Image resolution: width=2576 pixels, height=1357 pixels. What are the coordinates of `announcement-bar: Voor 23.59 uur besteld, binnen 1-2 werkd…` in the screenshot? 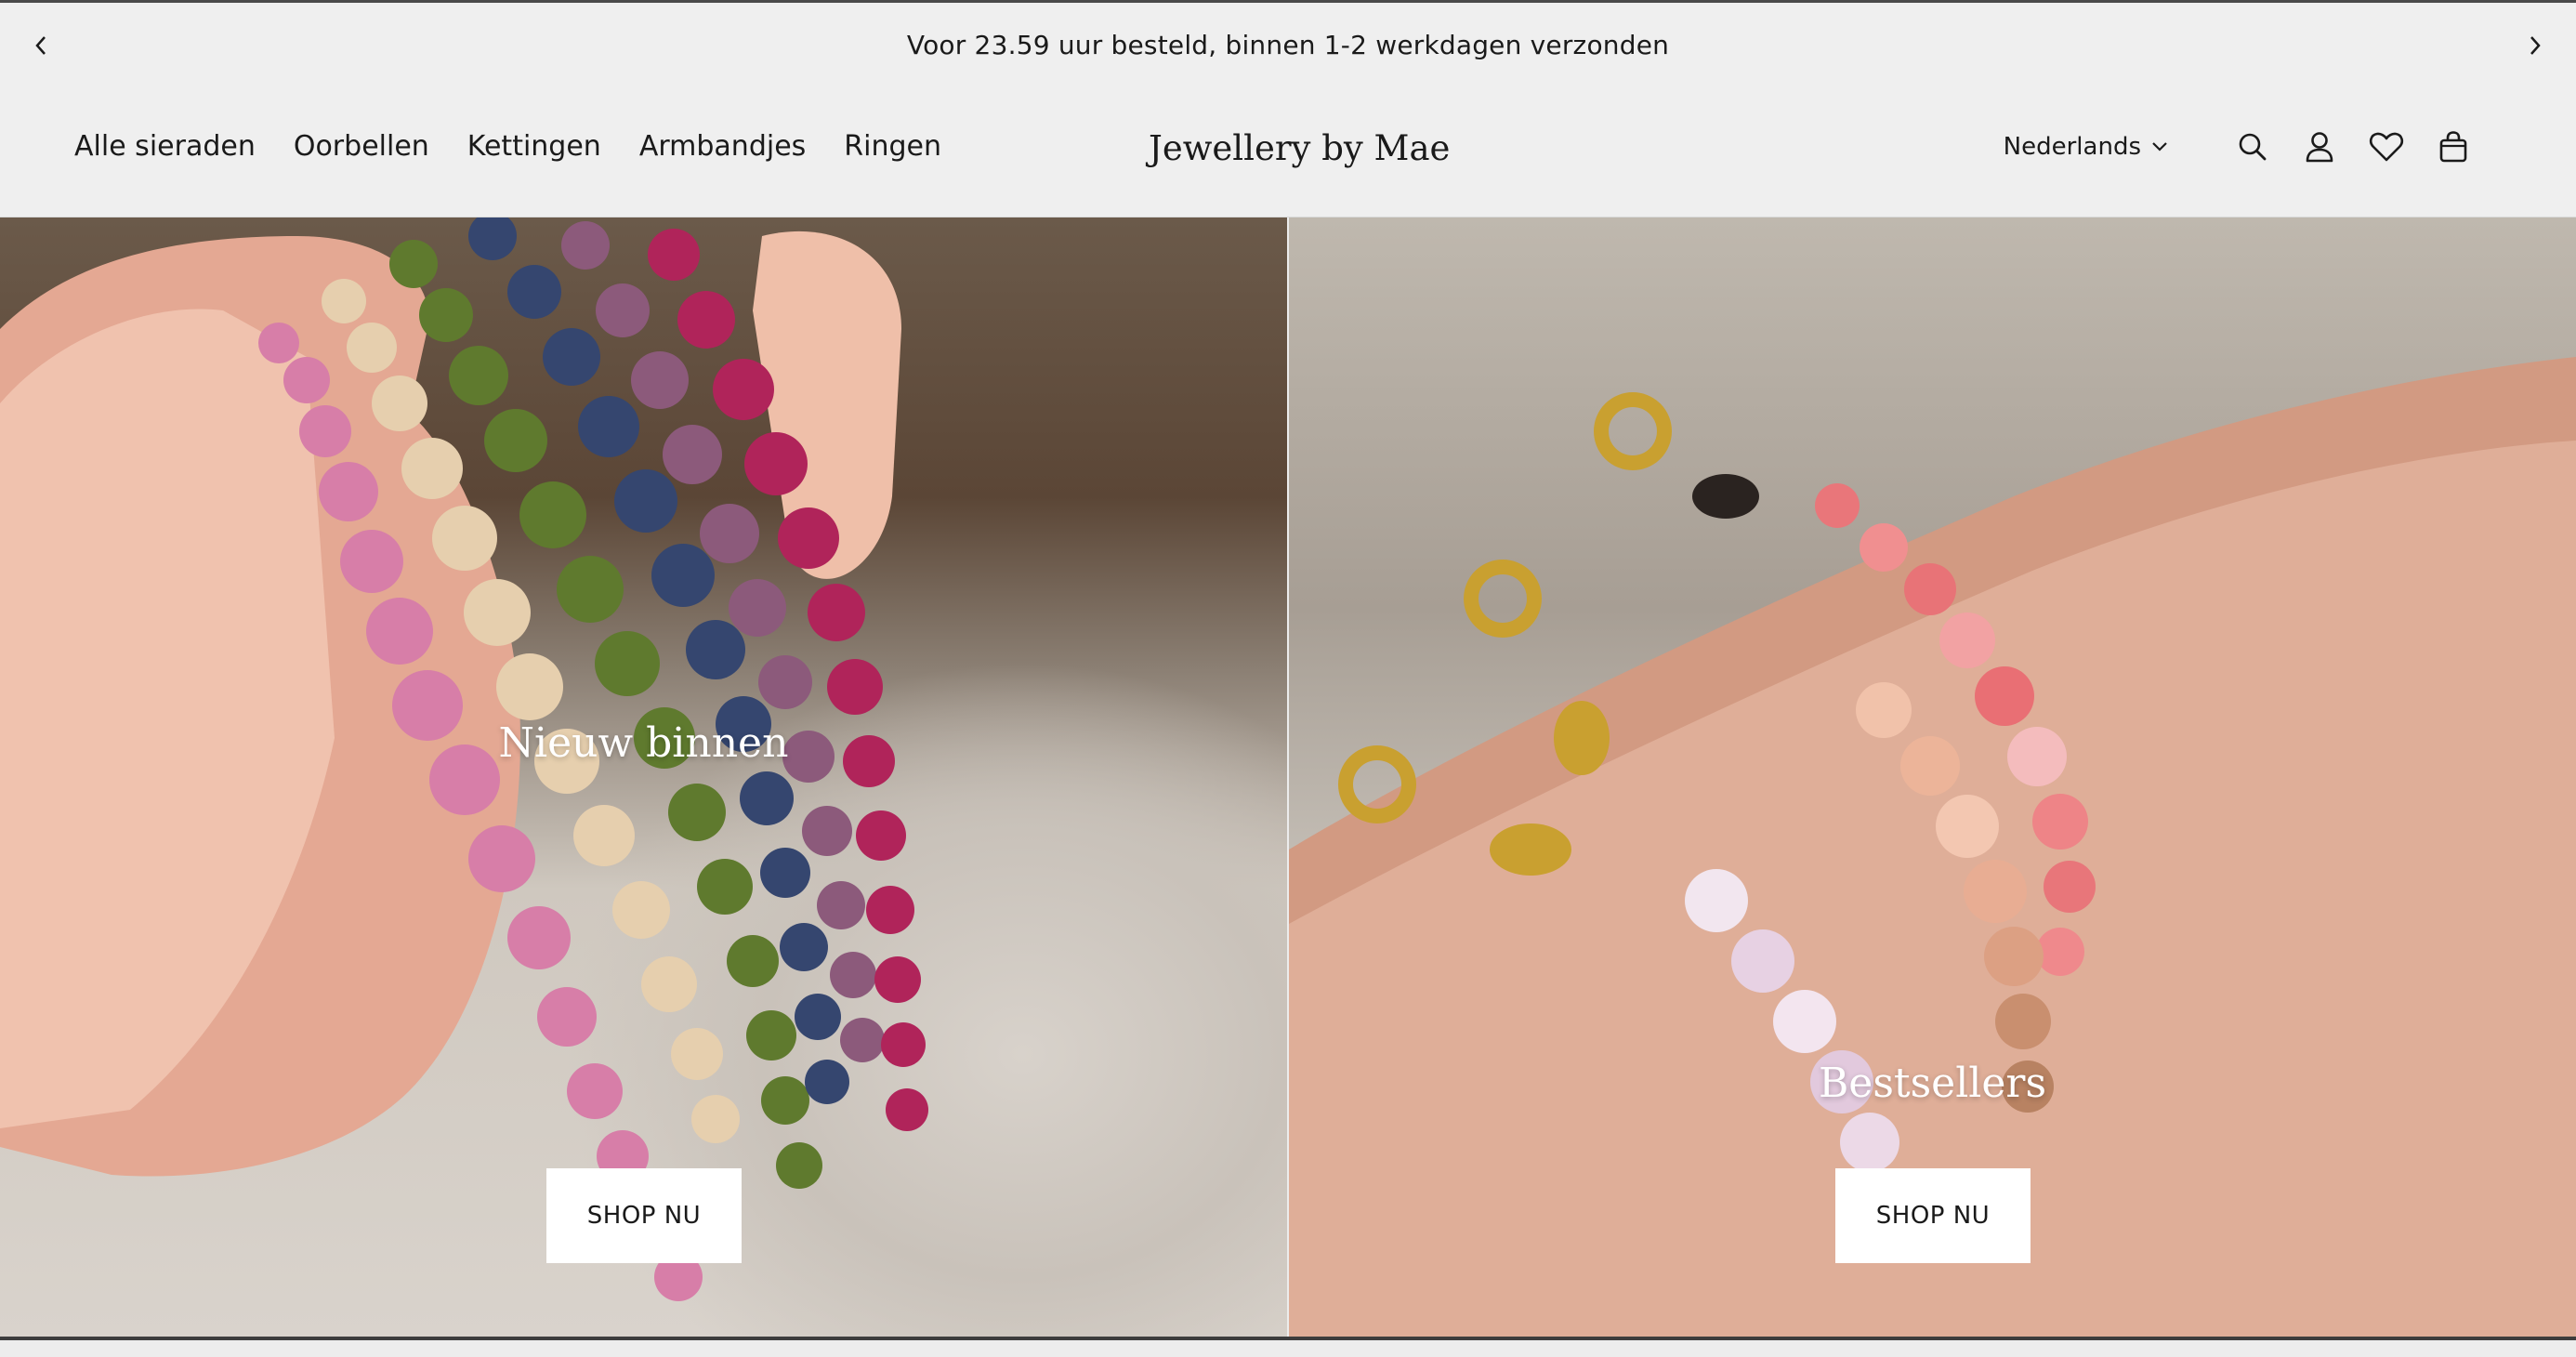 It's located at (1288, 43).